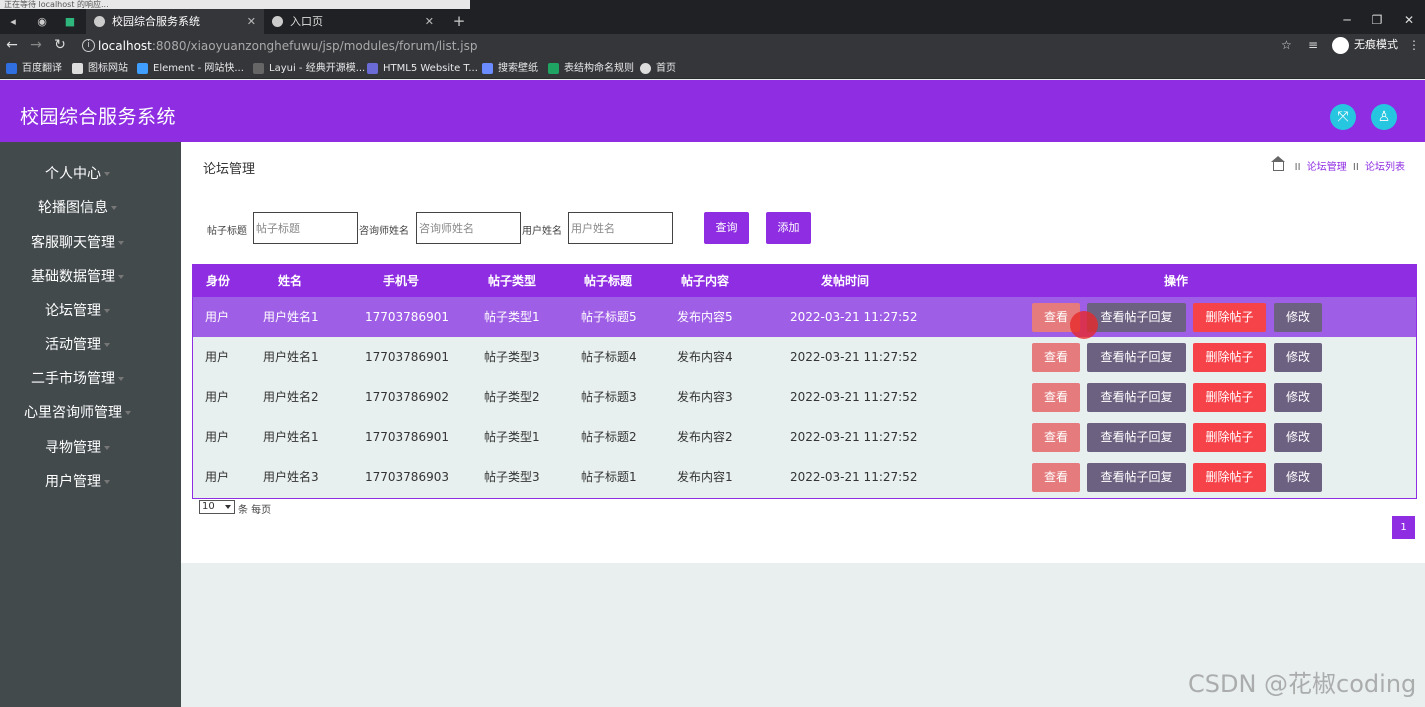 The width and height of the screenshot is (1425, 707). I want to click on sidebar-item-personal-center: 个人中心, so click(90, 174).